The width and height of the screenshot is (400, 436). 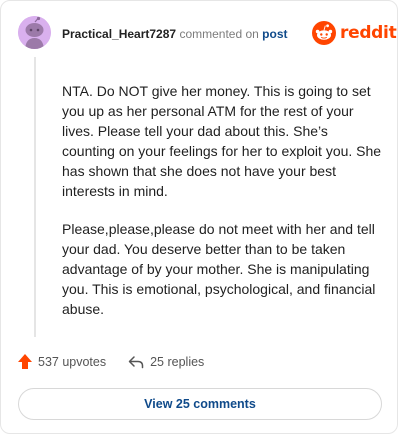 I want to click on upvote-arrow-icon, so click(x=25, y=361).